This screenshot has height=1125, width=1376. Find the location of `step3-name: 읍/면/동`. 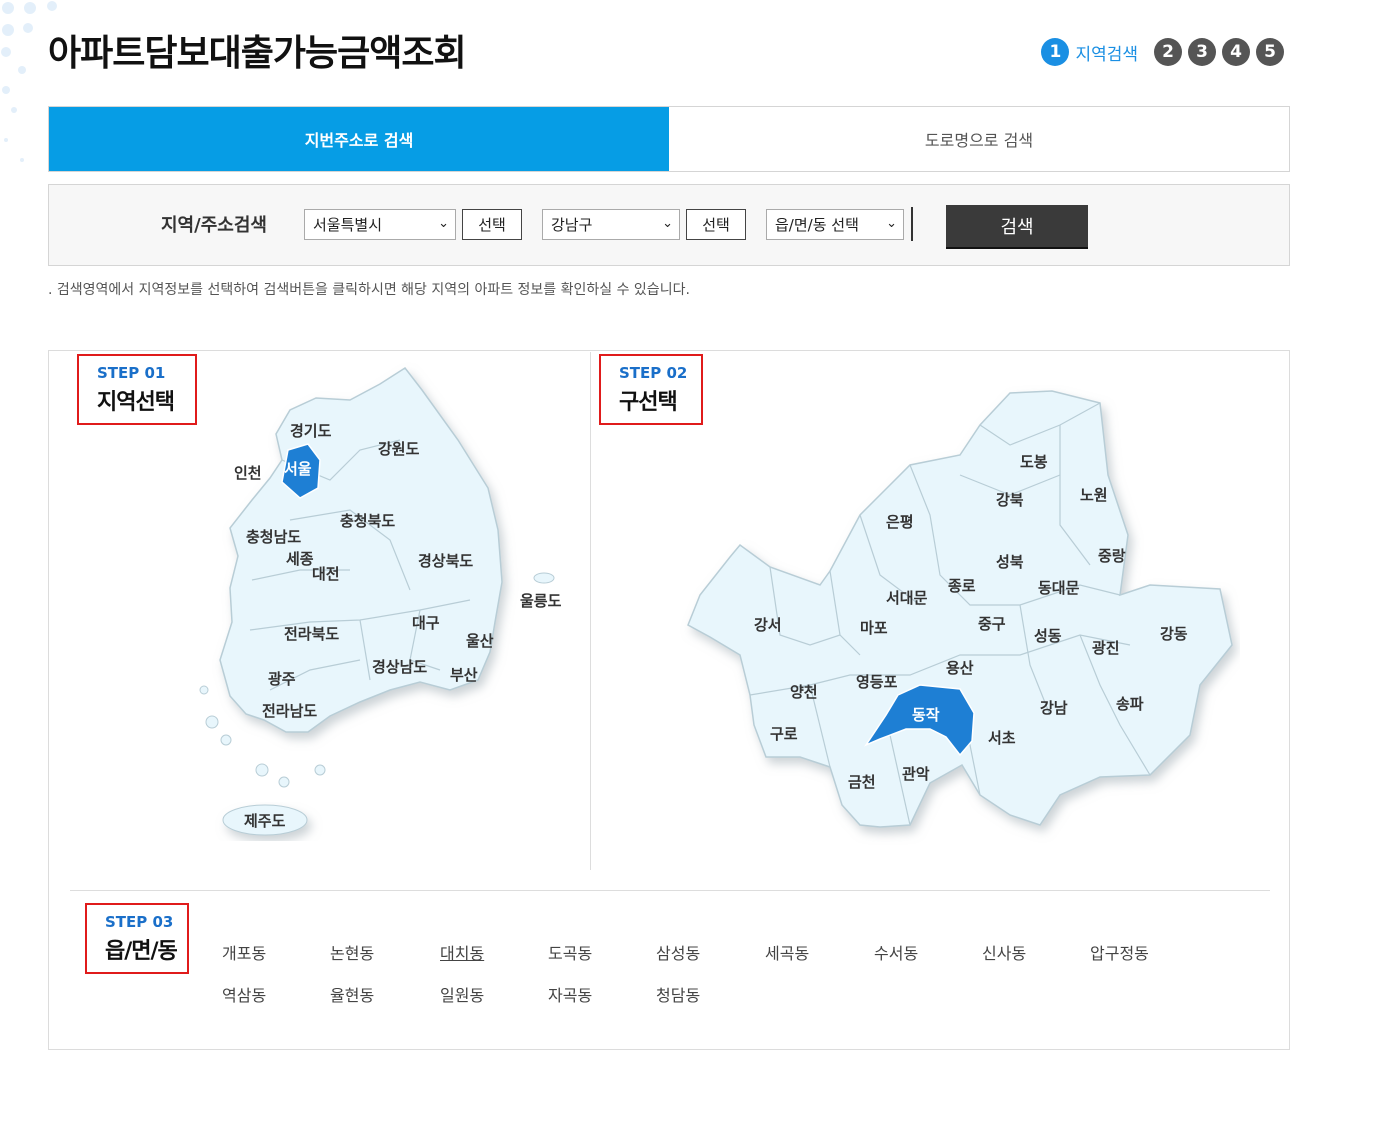

step3-name: 읍/면/동 is located at coordinates (141, 951).